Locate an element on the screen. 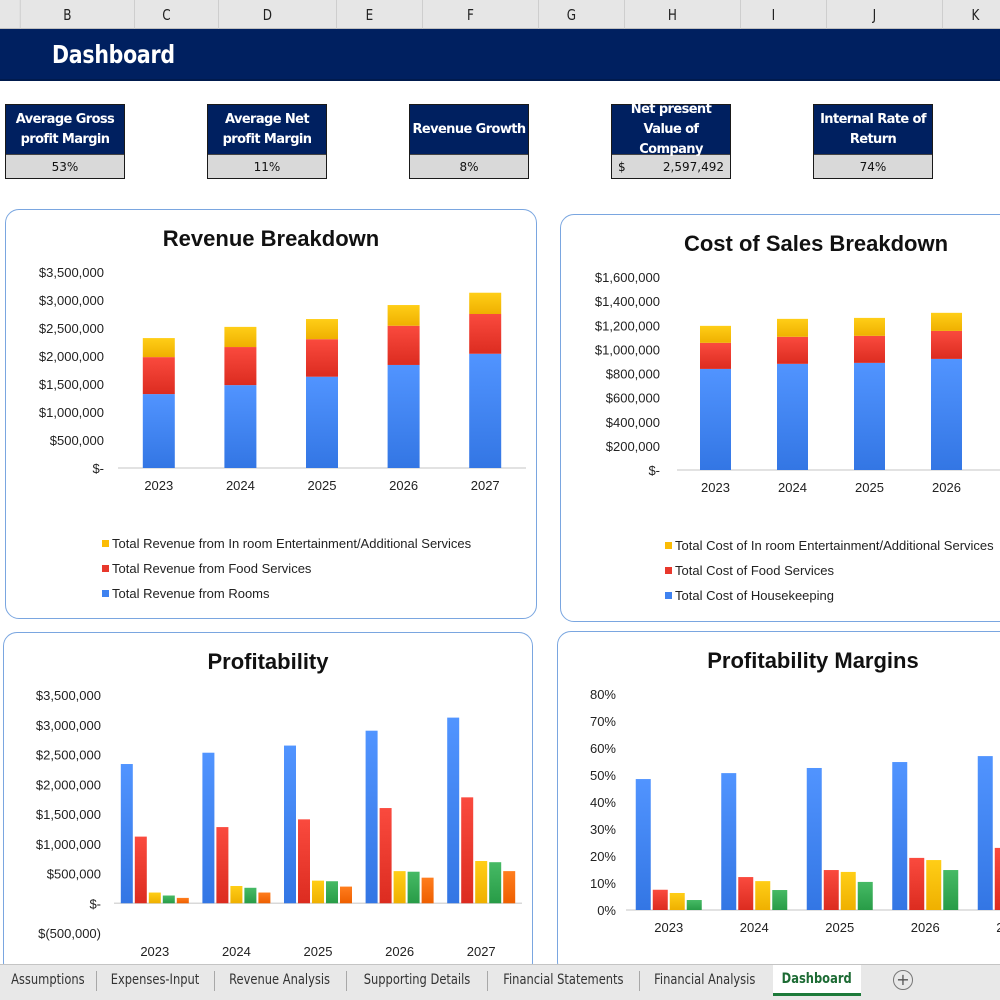 The width and height of the screenshot is (1000, 1000). column-header-e: E is located at coordinates (369, 14).